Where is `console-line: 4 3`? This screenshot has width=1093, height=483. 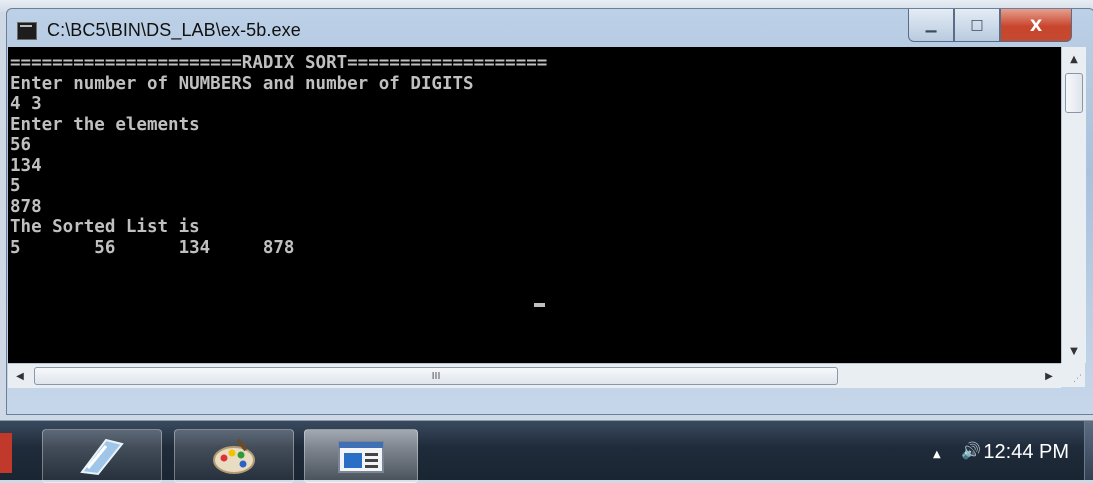 console-line: 4 3 is located at coordinates (26, 104).